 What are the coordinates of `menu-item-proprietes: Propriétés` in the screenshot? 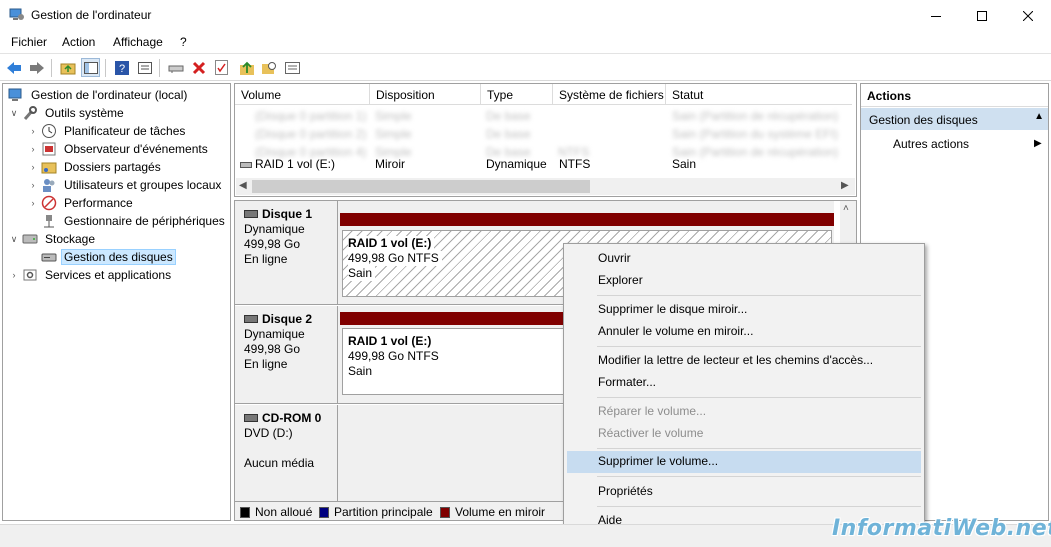 It's located at (744, 492).